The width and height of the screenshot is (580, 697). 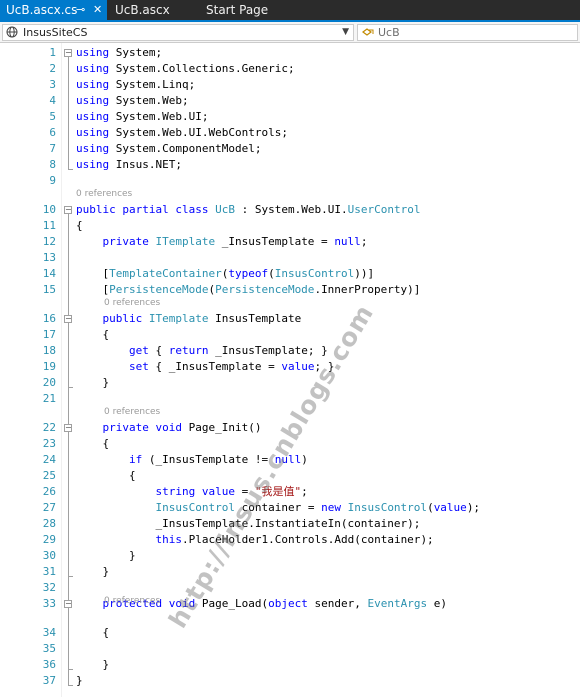 What do you see at coordinates (49, 680) in the screenshot?
I see `line-number: 37` at bounding box center [49, 680].